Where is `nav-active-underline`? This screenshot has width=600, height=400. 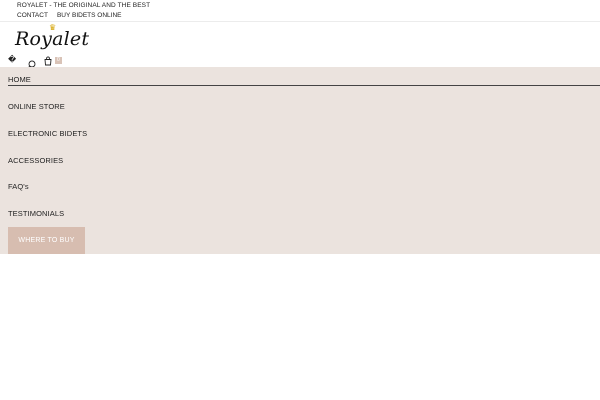 nav-active-underline is located at coordinates (304, 85).